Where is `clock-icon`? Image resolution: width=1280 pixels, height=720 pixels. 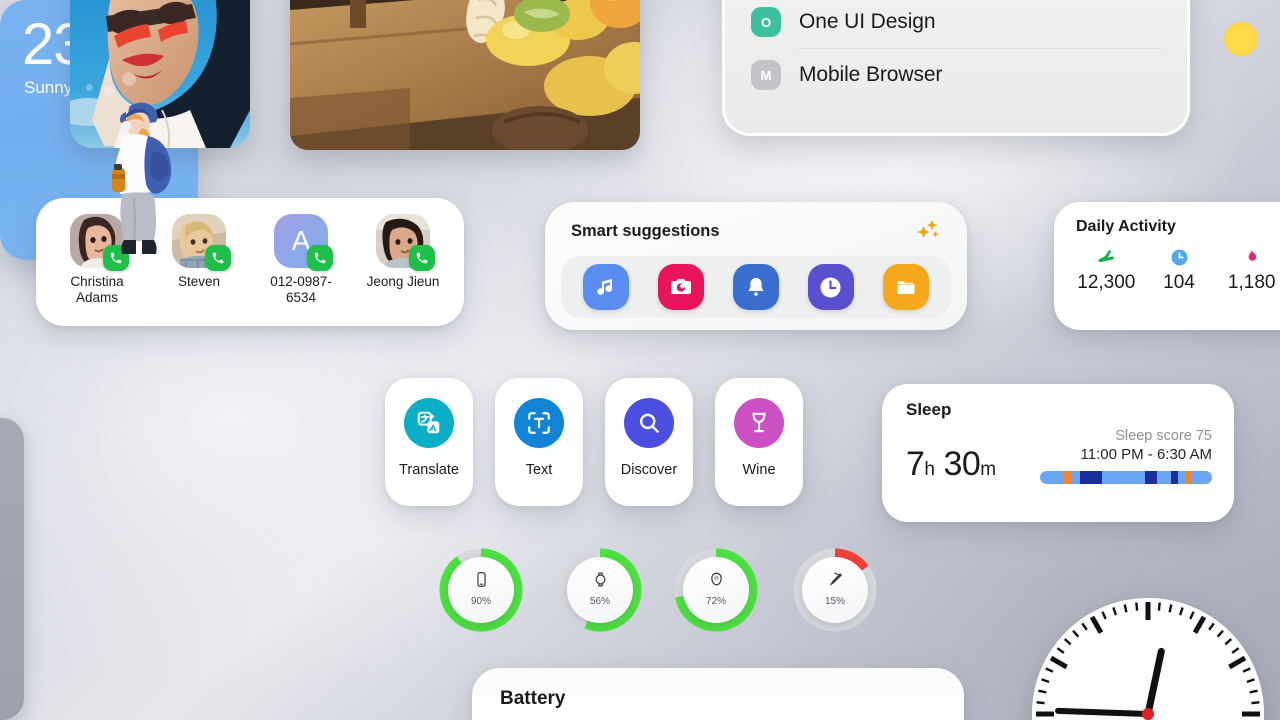 clock-icon is located at coordinates (1179, 257).